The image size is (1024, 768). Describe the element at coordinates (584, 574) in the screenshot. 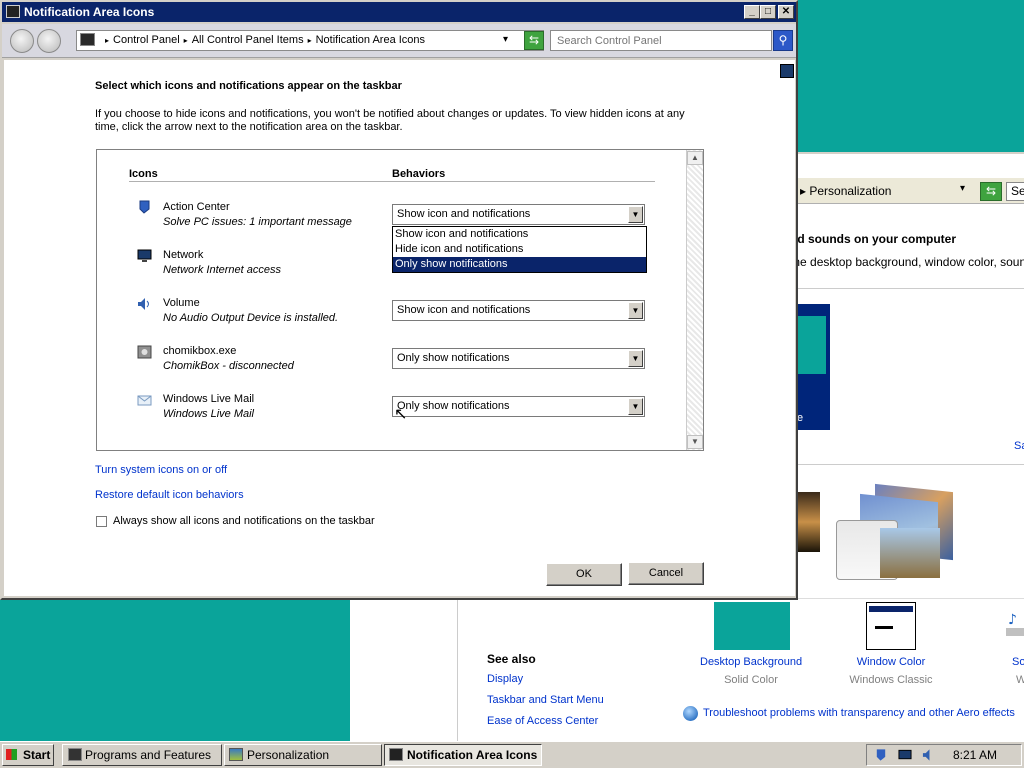

I see `ok-button: OK` at that location.